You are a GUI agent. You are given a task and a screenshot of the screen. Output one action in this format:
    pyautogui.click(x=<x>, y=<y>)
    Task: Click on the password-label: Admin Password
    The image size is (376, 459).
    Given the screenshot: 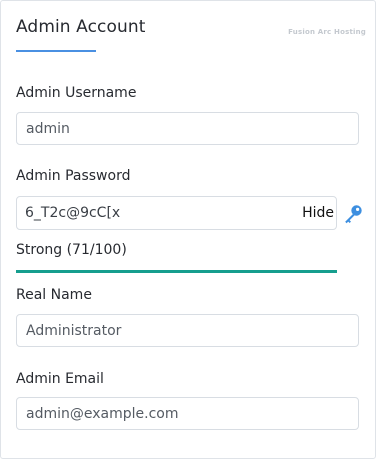 What is the action you would take?
    pyautogui.click(x=73, y=176)
    